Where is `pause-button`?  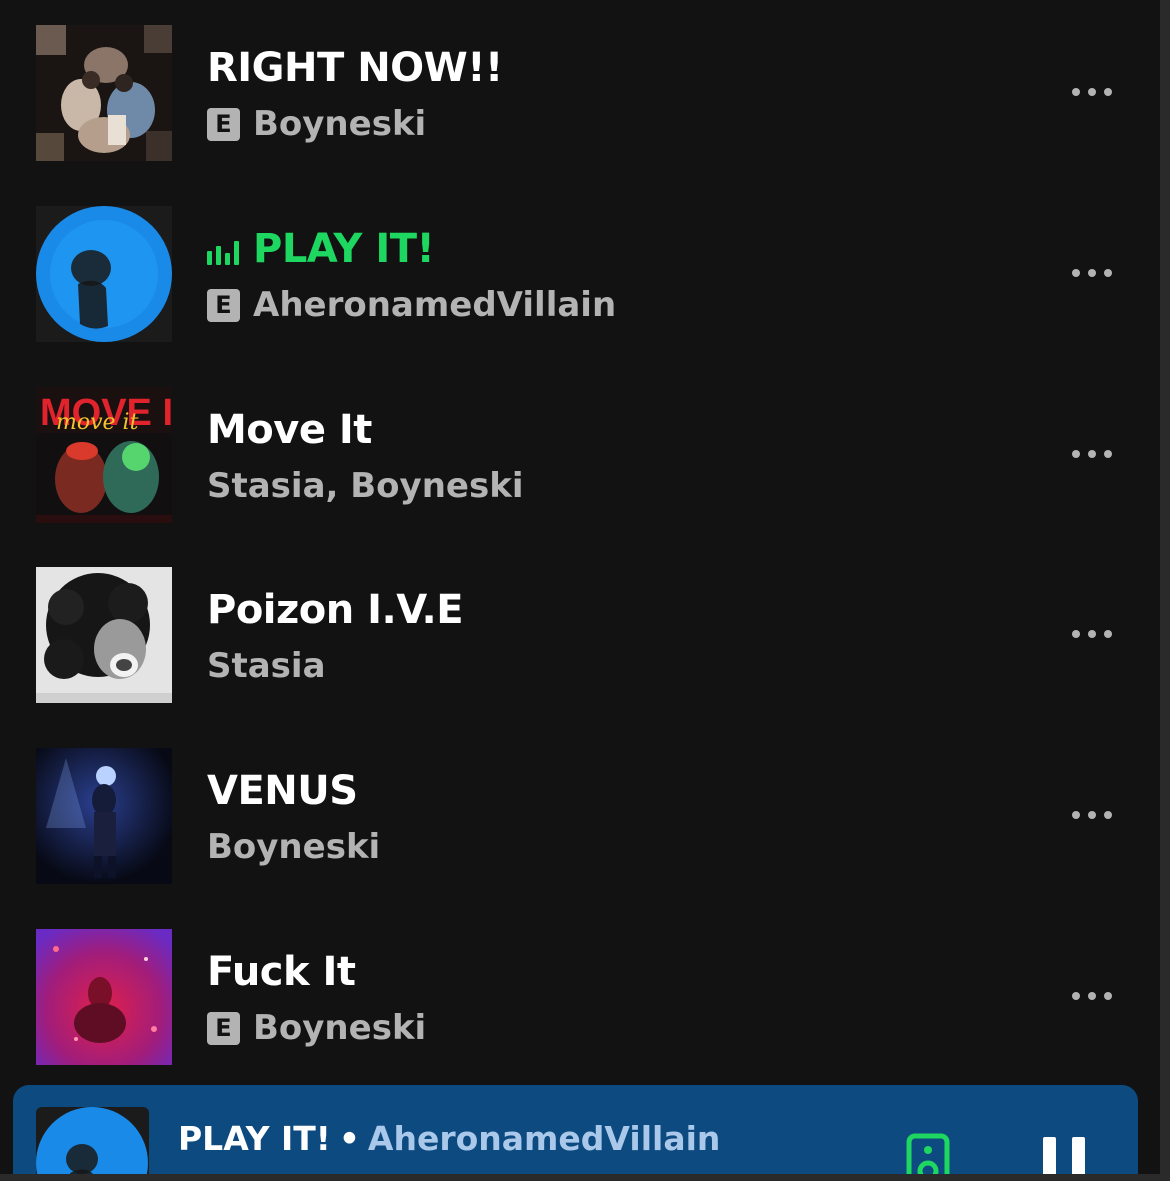
pause-button is located at coordinates (1064, 1155).